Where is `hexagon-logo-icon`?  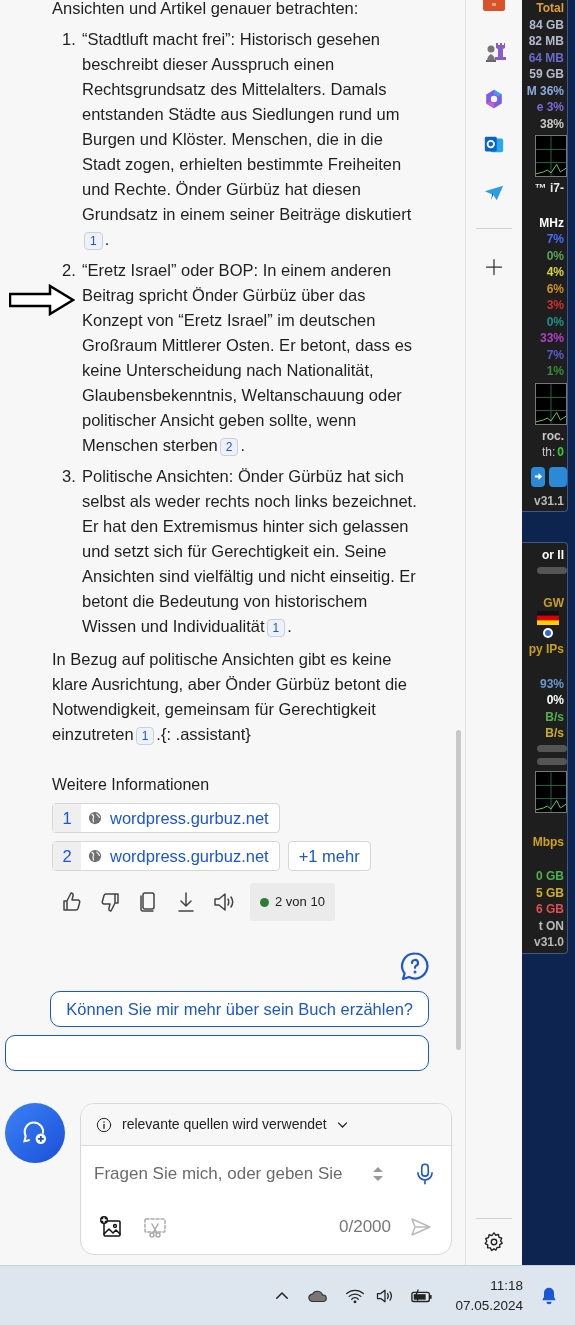 hexagon-logo-icon is located at coordinates (494, 99).